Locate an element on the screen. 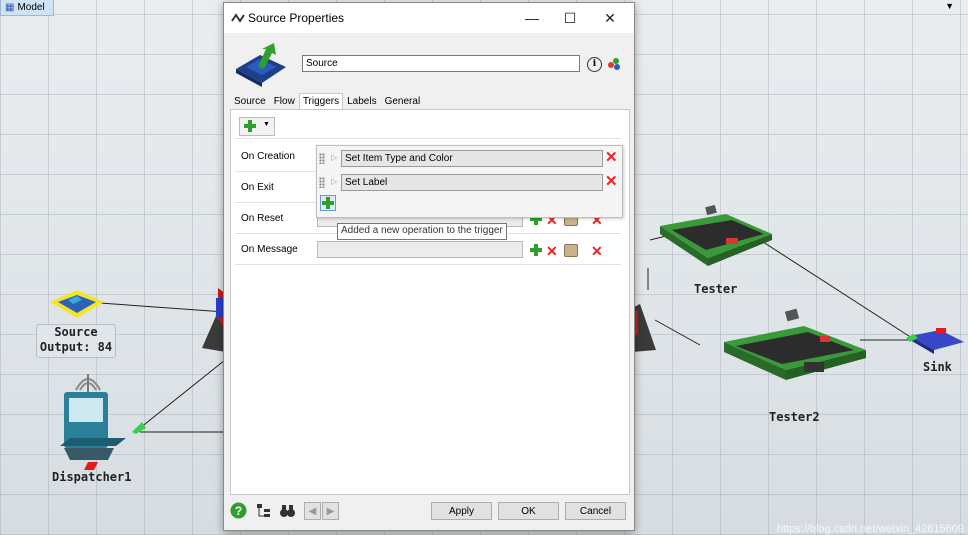 This screenshot has height=535, width=968. dialog-title: Source Properties is located at coordinates (296, 18).